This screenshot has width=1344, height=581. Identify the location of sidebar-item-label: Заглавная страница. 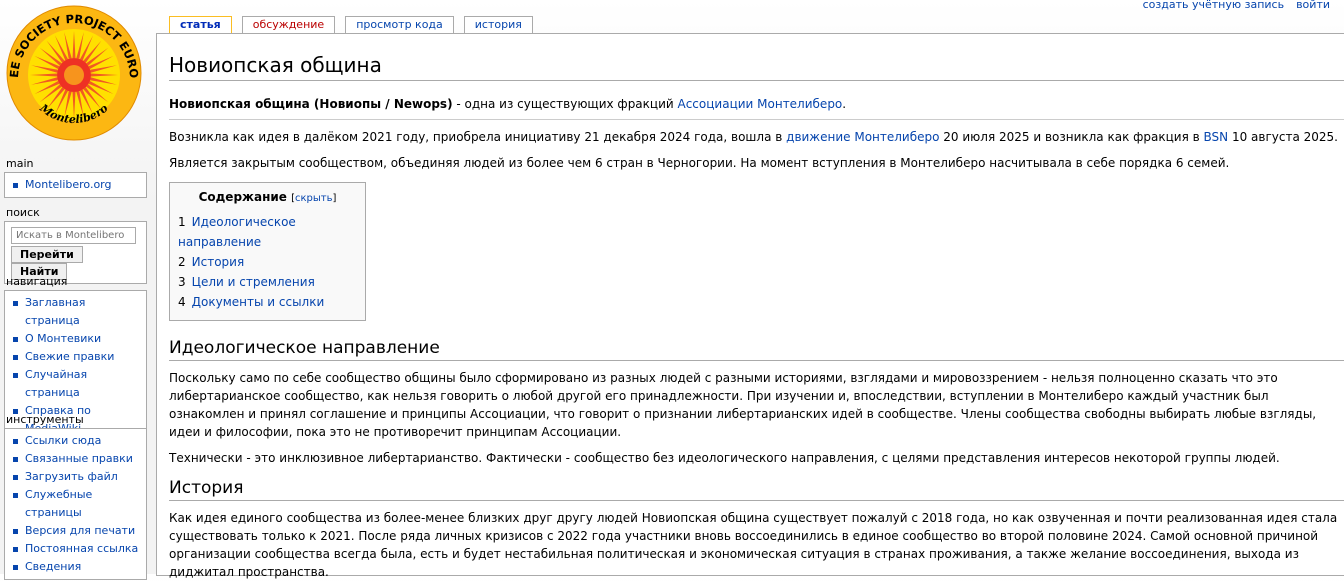
(55, 311).